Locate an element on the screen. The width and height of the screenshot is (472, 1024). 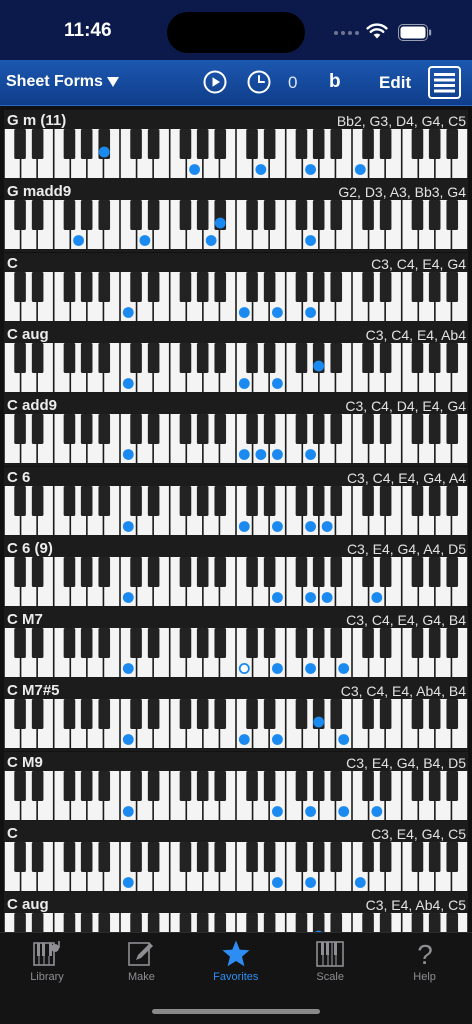
chord-row: G m (11) Bb2, G3, D4, G4, C5 is located at coordinates (236, 145).